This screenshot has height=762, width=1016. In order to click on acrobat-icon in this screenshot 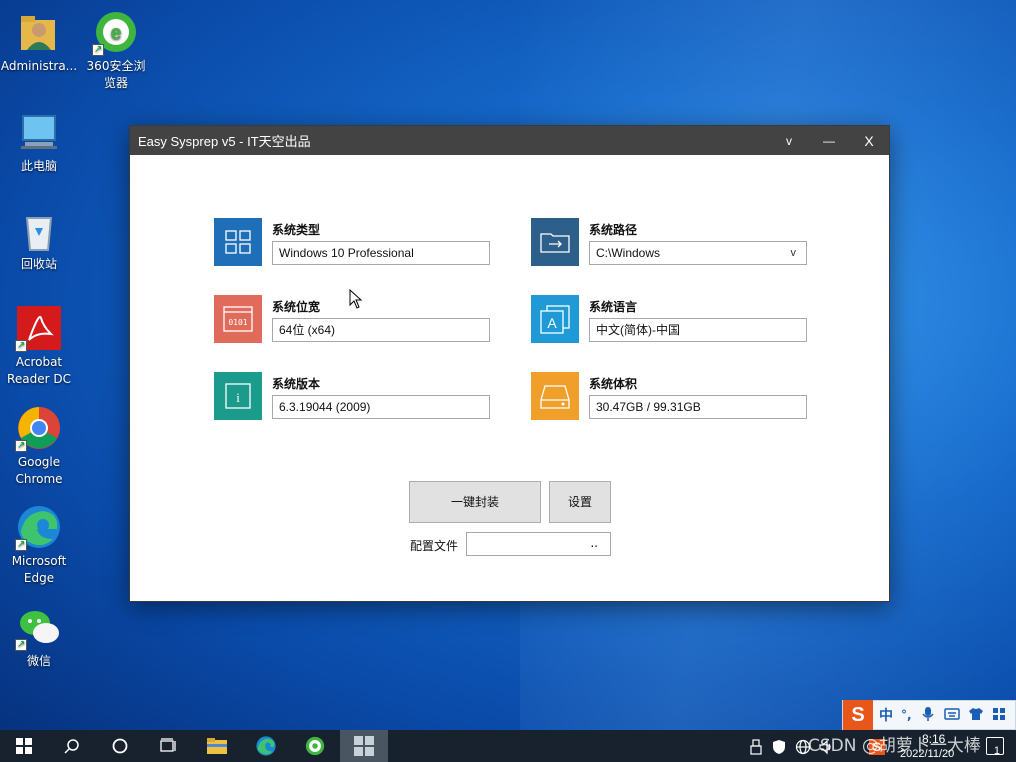, I will do `click(39, 329)`.